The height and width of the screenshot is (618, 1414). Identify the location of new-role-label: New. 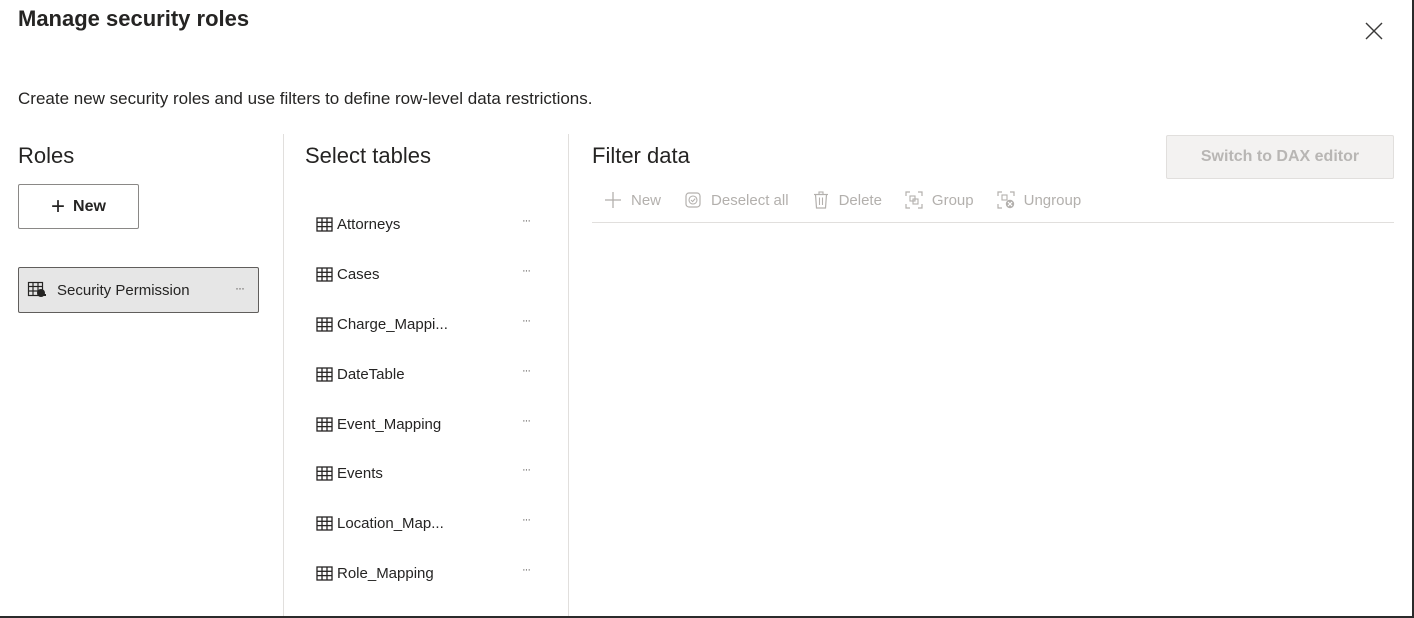
(89, 206).